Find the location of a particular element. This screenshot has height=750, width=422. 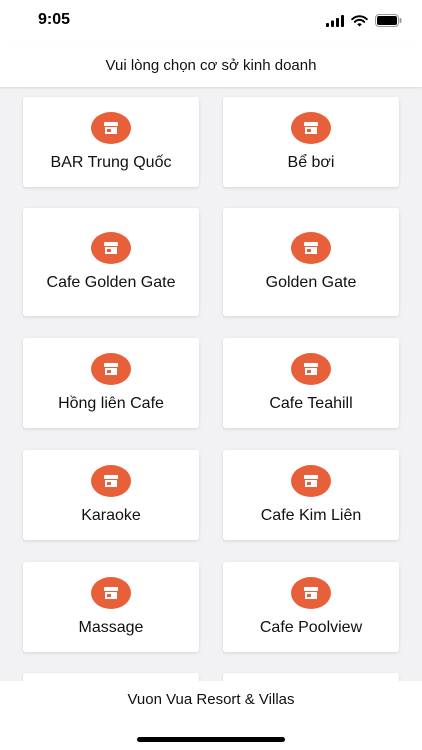

business-card: BAR Trung Quốc is located at coordinates (111, 142).